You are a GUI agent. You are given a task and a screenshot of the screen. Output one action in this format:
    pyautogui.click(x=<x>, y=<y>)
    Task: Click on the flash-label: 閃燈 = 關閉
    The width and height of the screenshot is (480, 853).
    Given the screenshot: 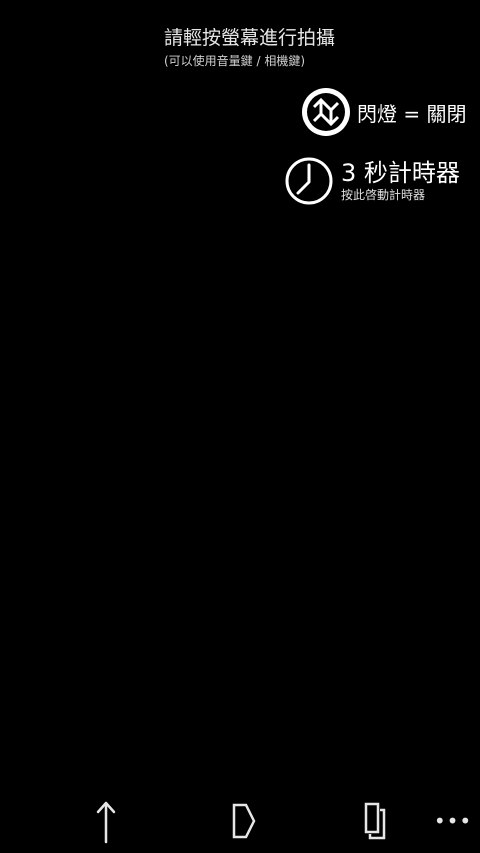 What is the action you would take?
    pyautogui.click(x=412, y=113)
    